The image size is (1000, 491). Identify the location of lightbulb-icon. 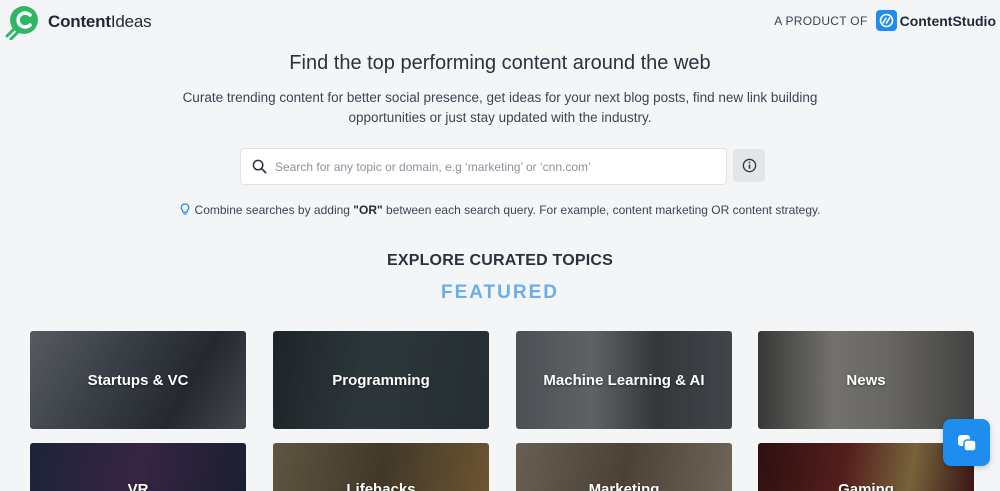
(184, 209).